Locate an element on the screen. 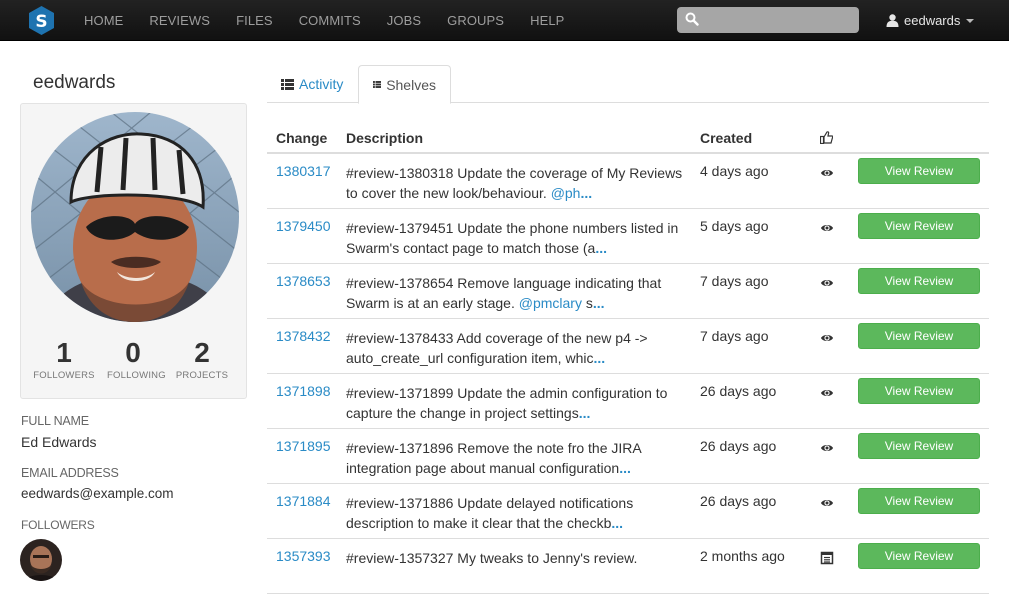 This screenshot has width=1009, height=594. tab-shelves: Shelves is located at coordinates (404, 84).